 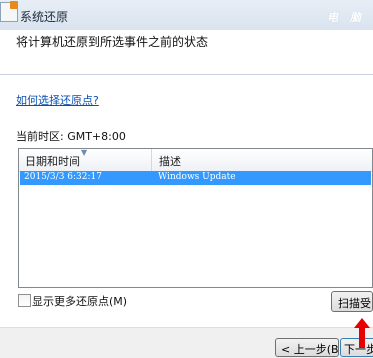 I want to click on window-title: 系统还原, so click(x=44, y=17).